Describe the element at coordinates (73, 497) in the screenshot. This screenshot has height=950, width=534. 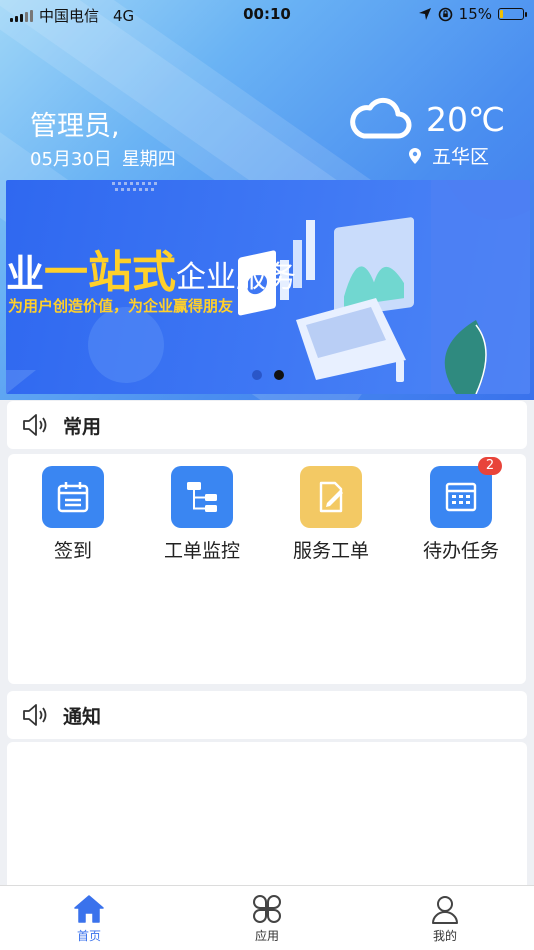
I see `calendar-icon` at that location.